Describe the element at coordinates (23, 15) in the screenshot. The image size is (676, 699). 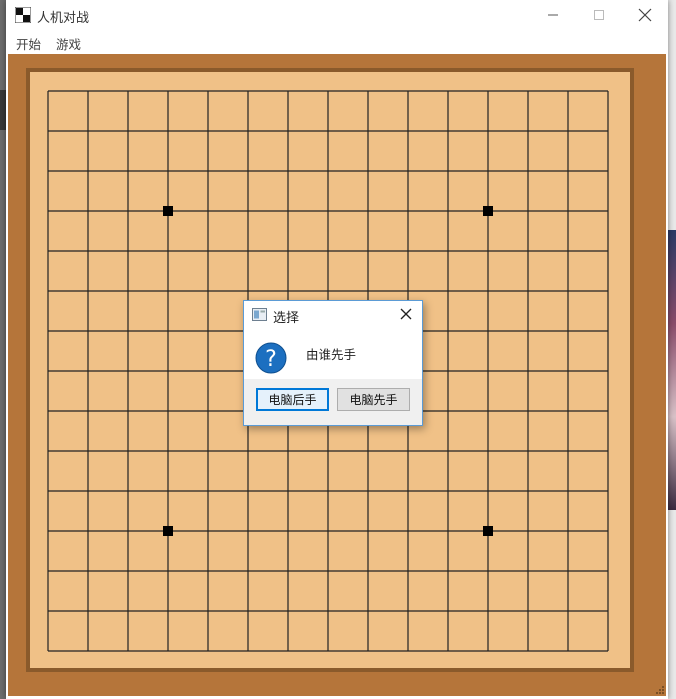
I see `app-icon` at that location.